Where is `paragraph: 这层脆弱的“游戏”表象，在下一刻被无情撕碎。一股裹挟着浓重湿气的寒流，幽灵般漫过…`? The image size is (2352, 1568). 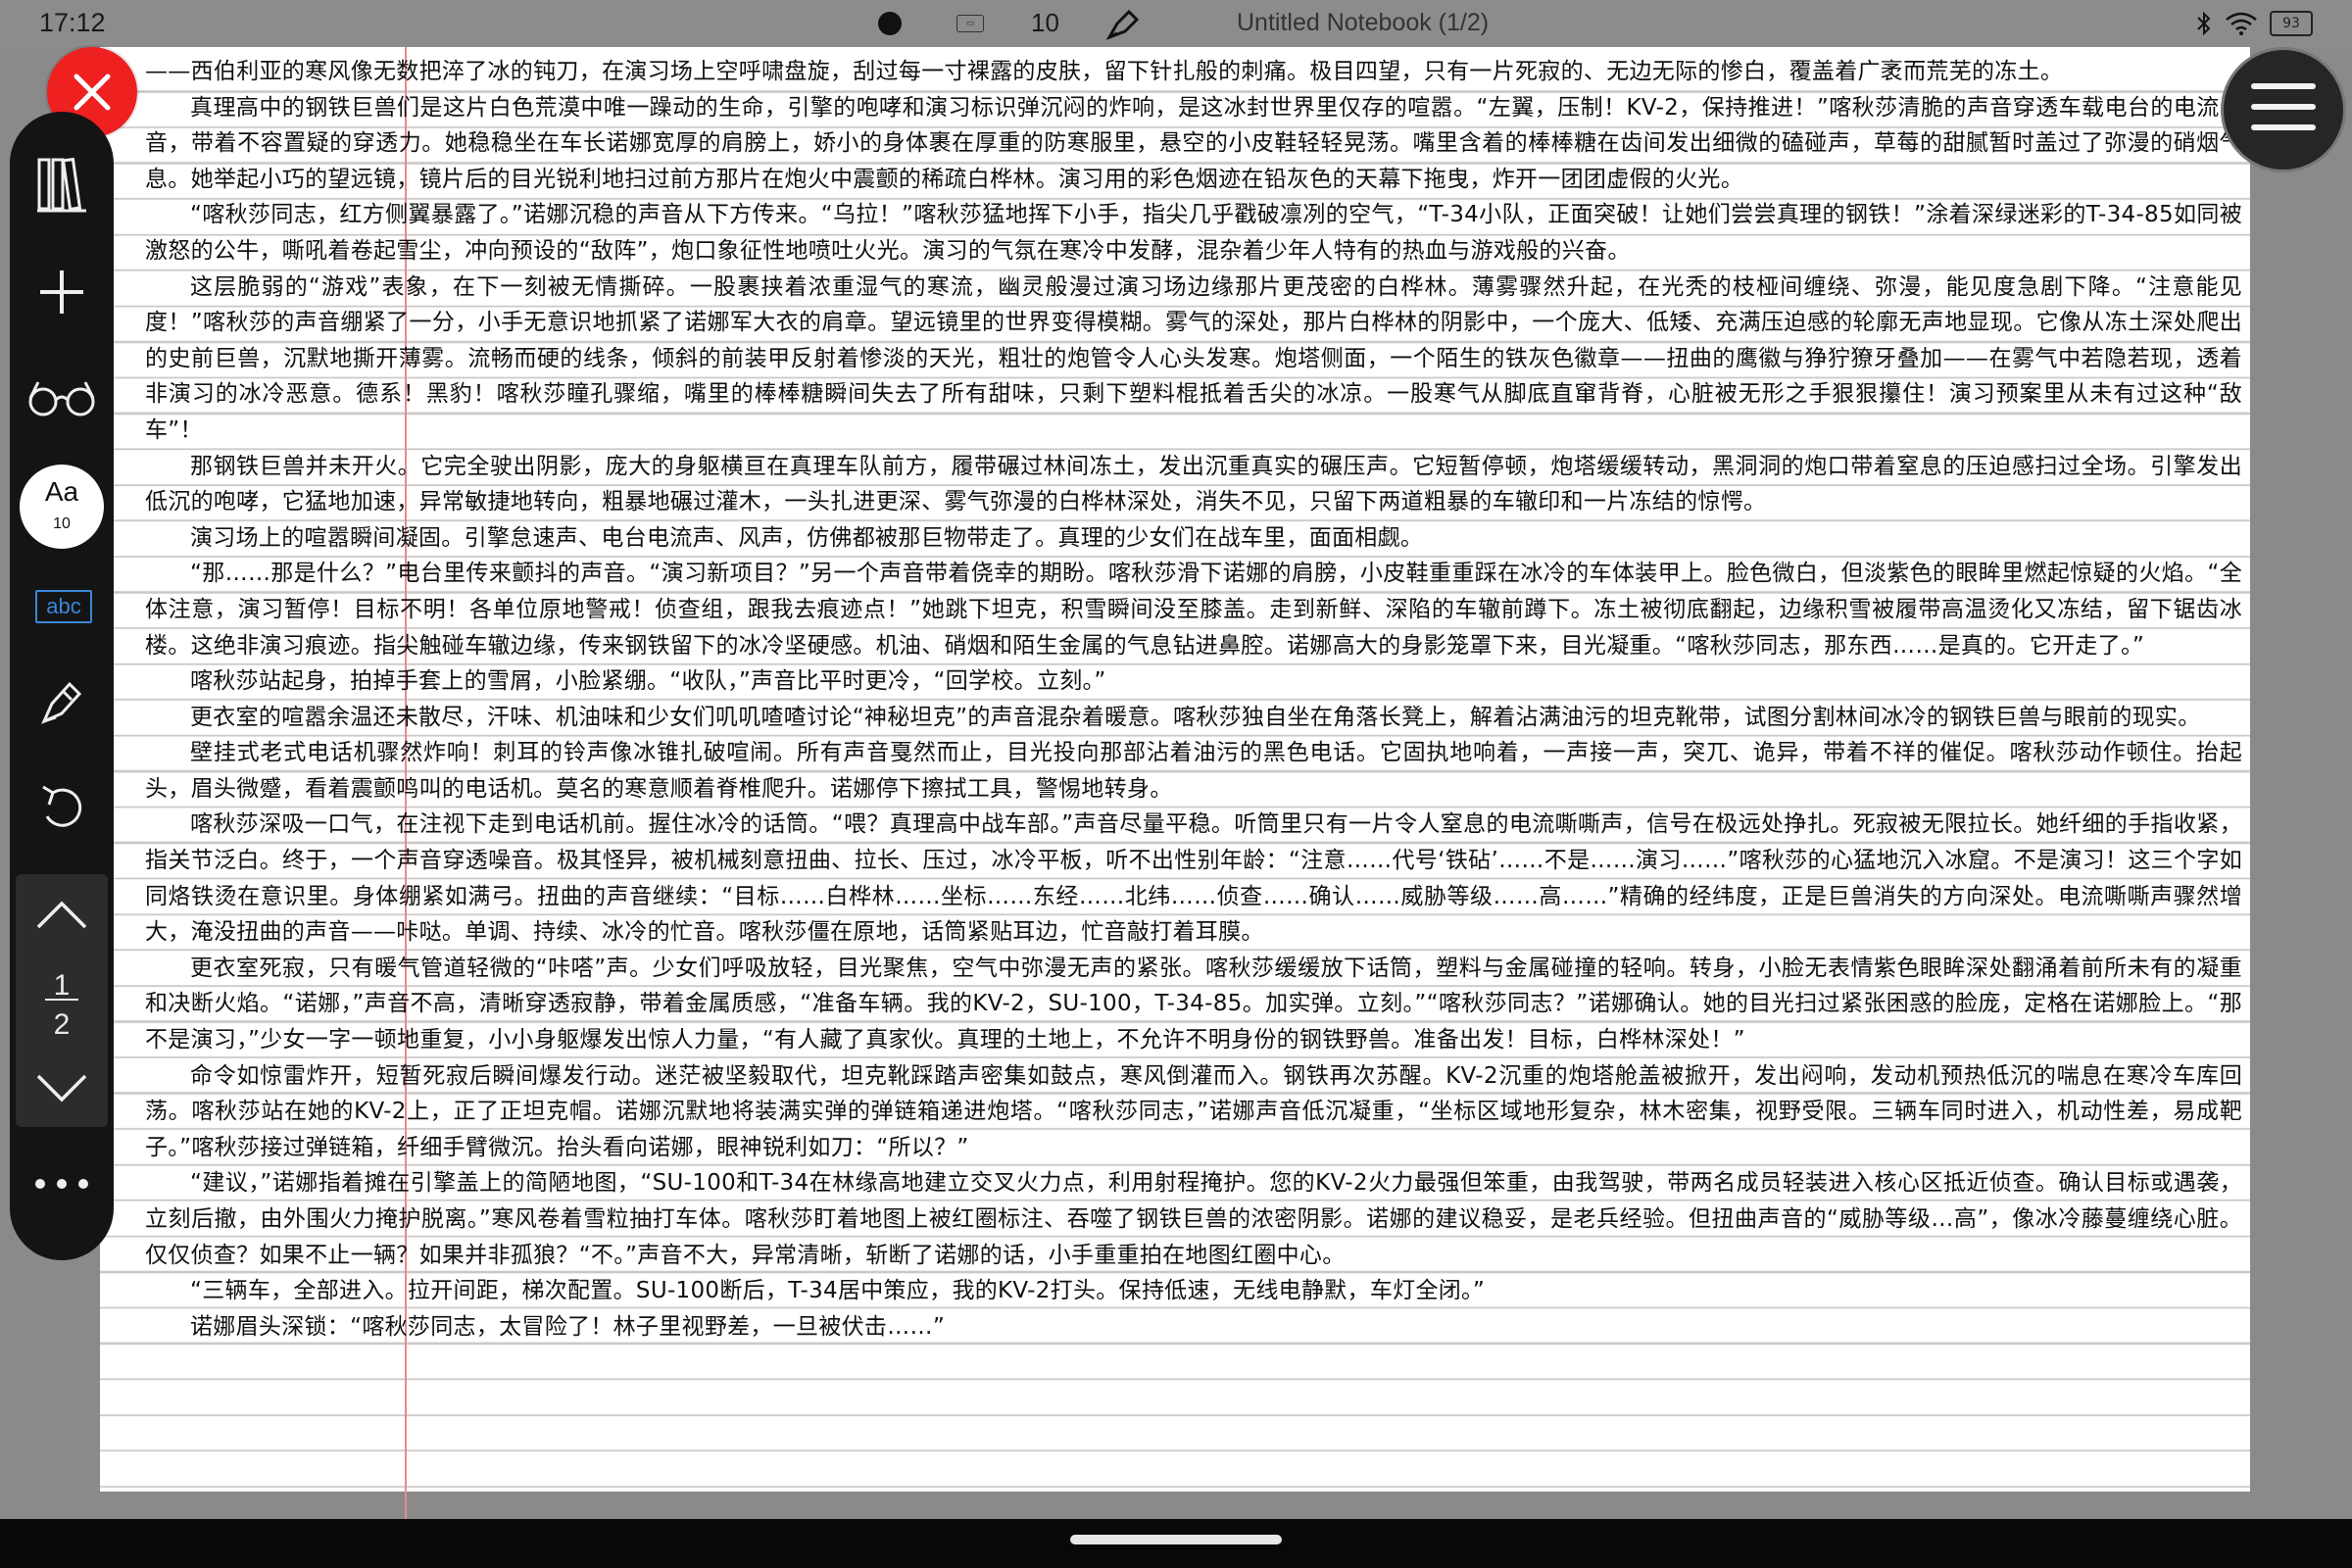
paragraph: 这层脆弱的“游戏”表象，在下一刻被无情撕碎。一股裹挟着浓重湿气的寒流，幽灵般漫过… is located at coordinates (1193, 358).